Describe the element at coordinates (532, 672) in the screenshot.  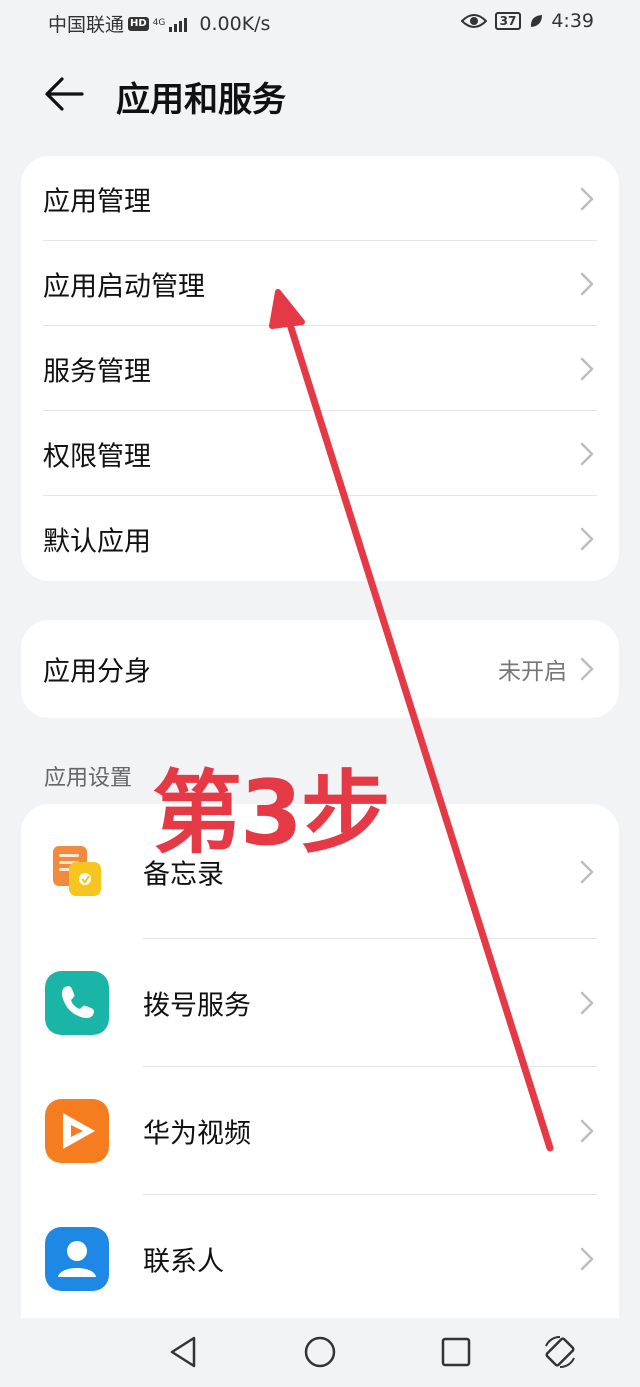
I see `app-twin-status: 未开启` at that location.